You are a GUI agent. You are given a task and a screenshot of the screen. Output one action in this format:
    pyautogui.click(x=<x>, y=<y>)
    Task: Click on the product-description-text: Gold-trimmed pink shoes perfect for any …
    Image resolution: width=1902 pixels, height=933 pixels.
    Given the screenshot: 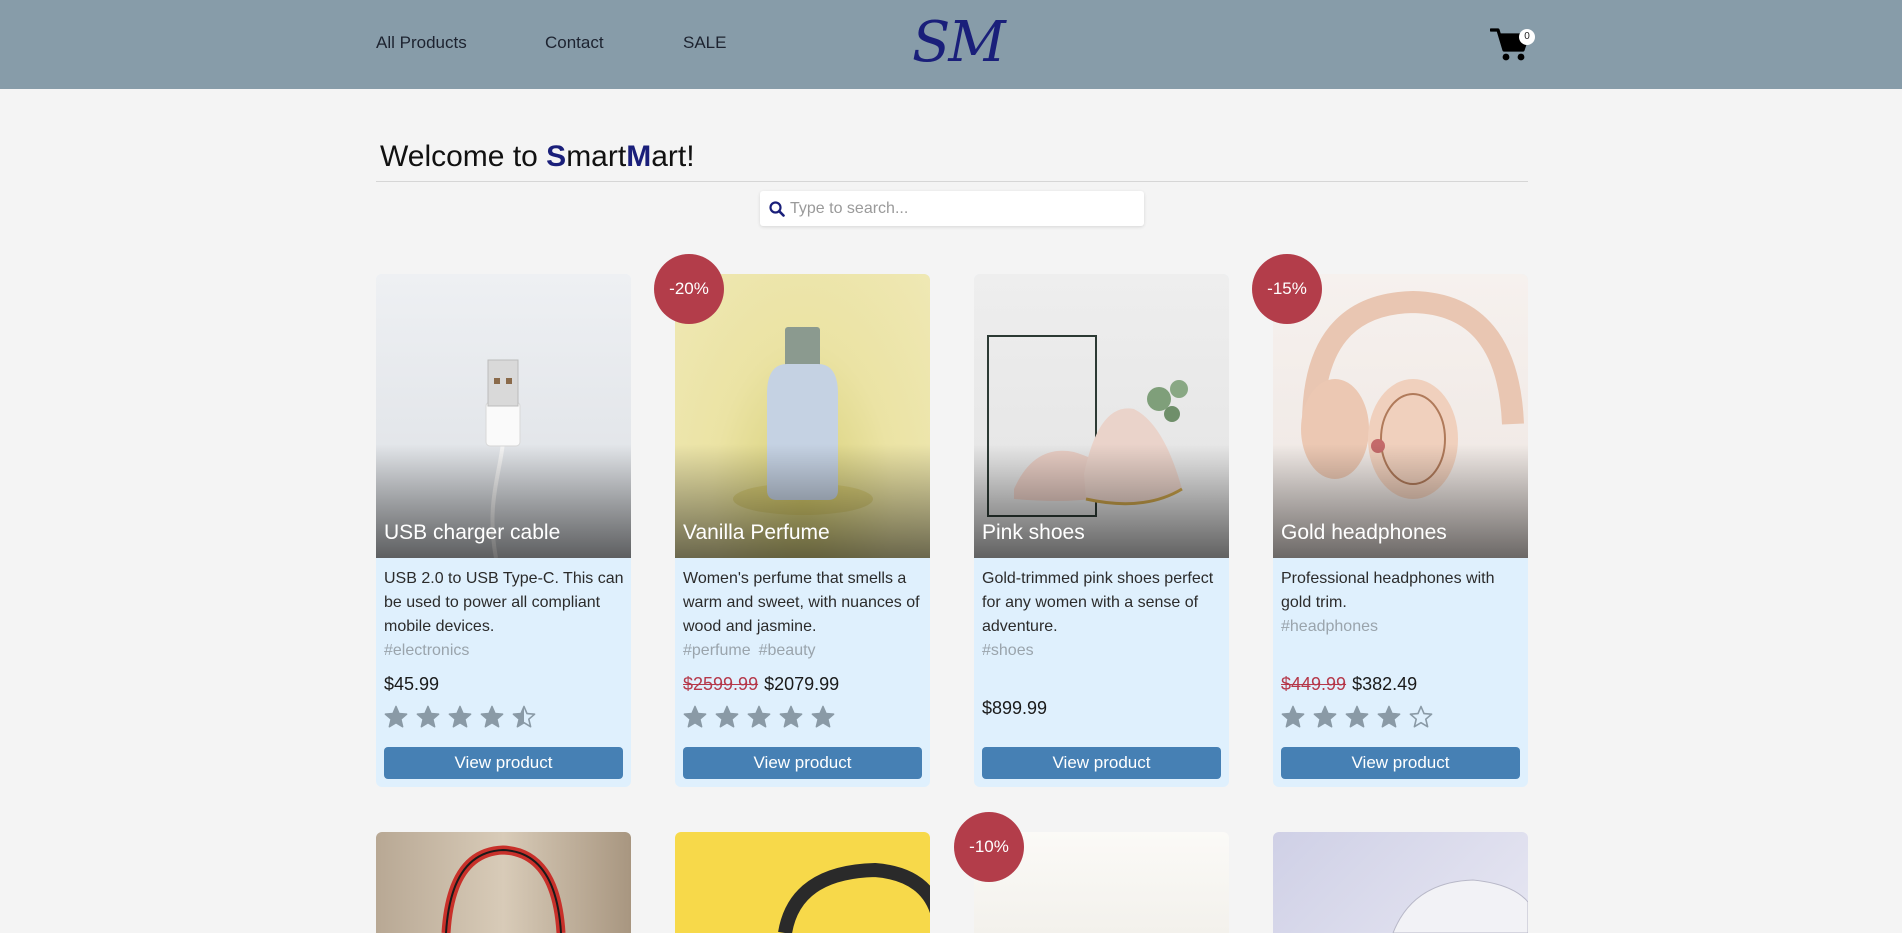 What is the action you would take?
    pyautogui.click(x=1098, y=602)
    